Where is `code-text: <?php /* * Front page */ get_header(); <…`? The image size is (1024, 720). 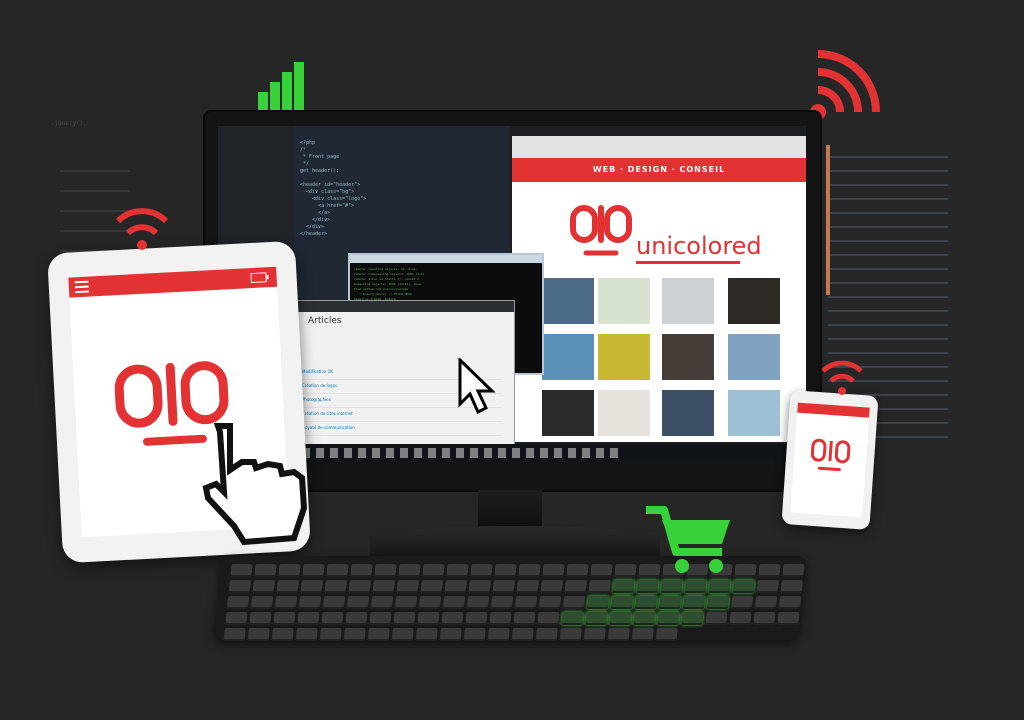
code-text: <?php /* * Front page */ get_header(); <… is located at coordinates (333, 188).